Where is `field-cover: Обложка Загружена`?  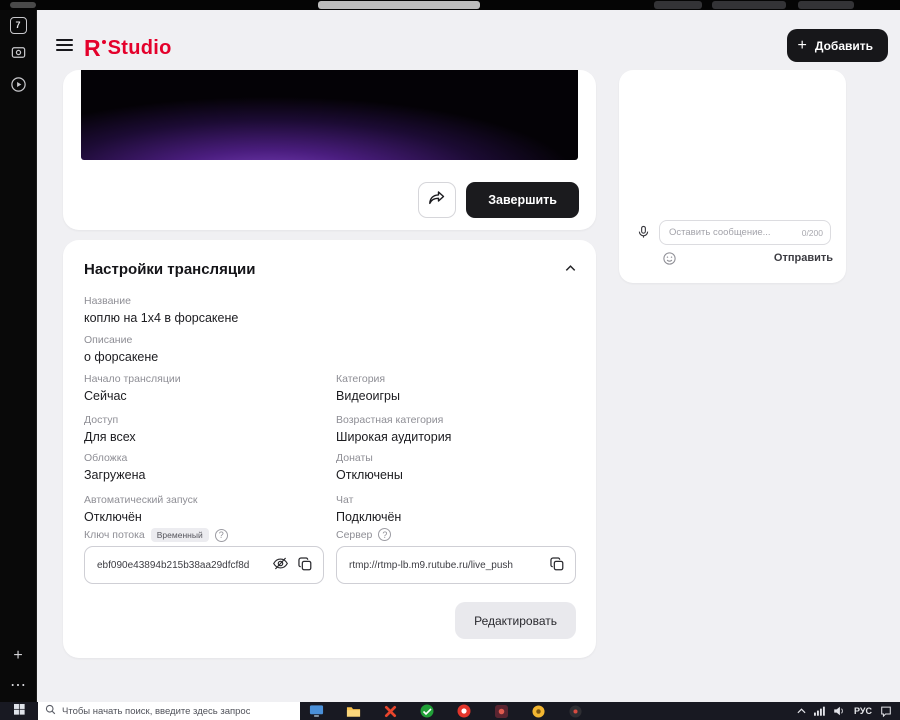 field-cover: Обложка Загружена is located at coordinates (115, 467).